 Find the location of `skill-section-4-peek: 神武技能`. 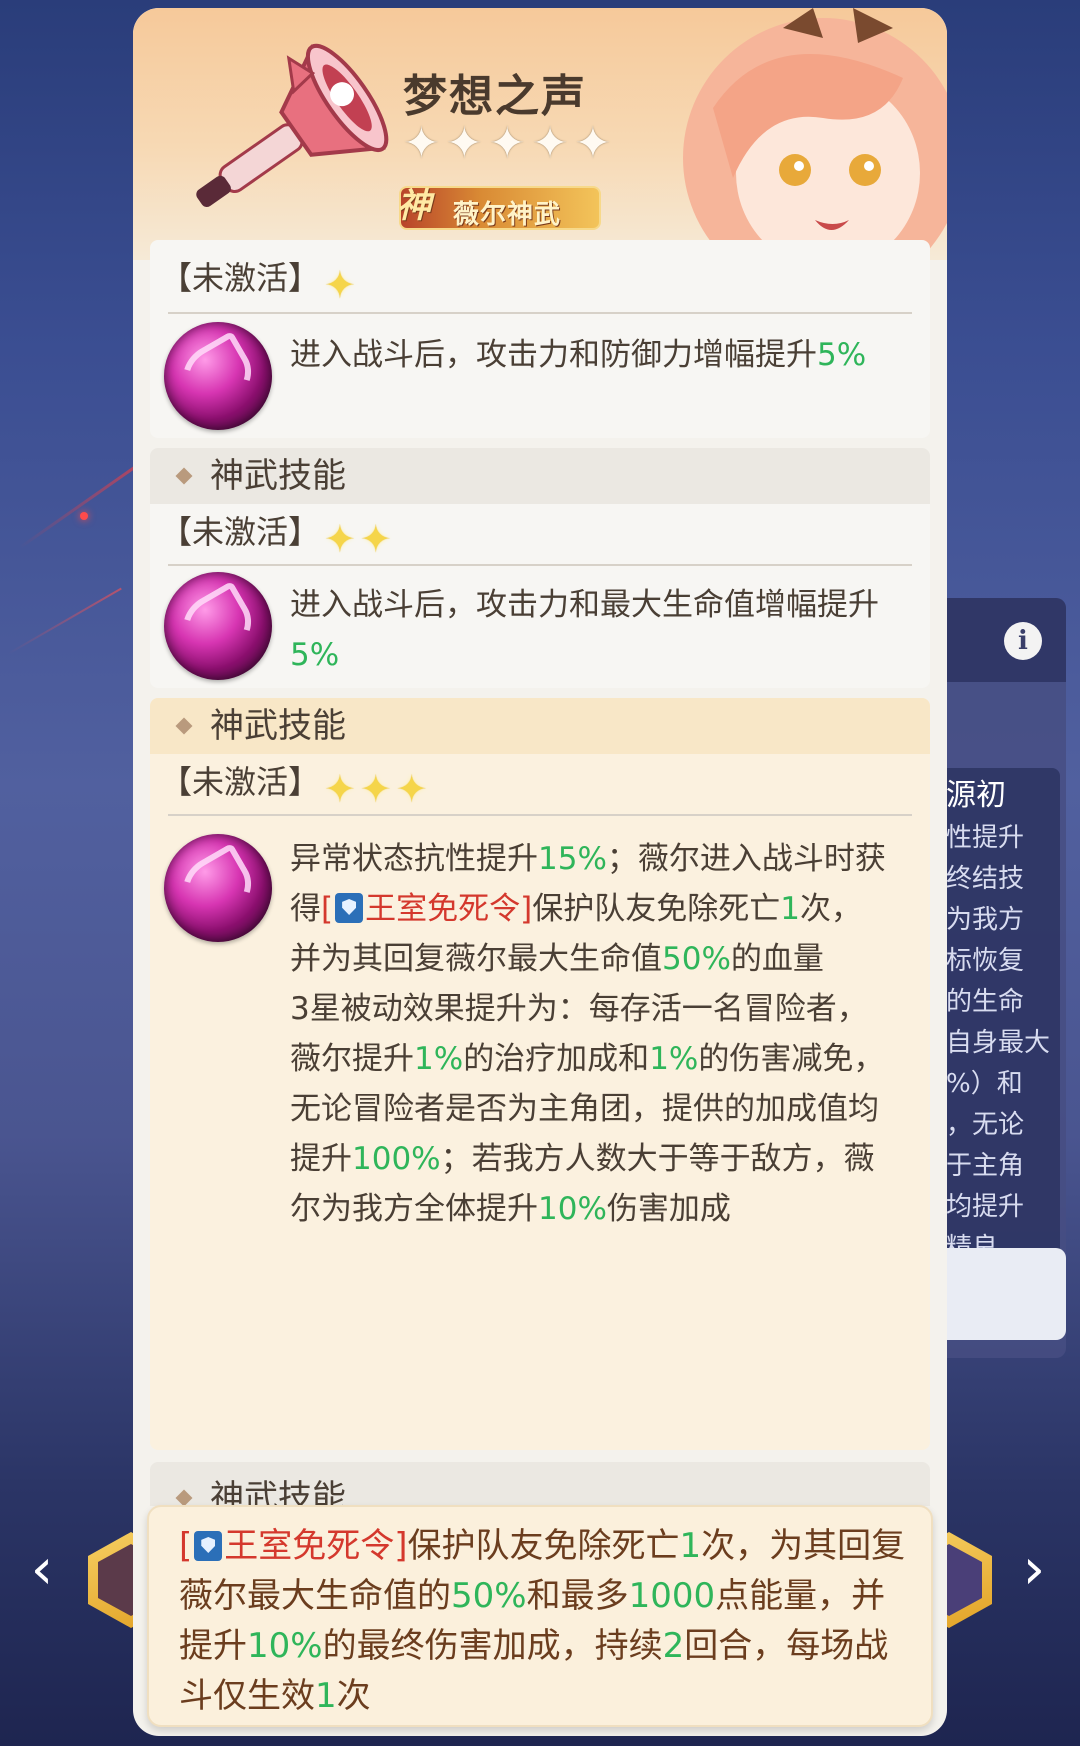

skill-section-4-peek: 神武技能 is located at coordinates (540, 1484).